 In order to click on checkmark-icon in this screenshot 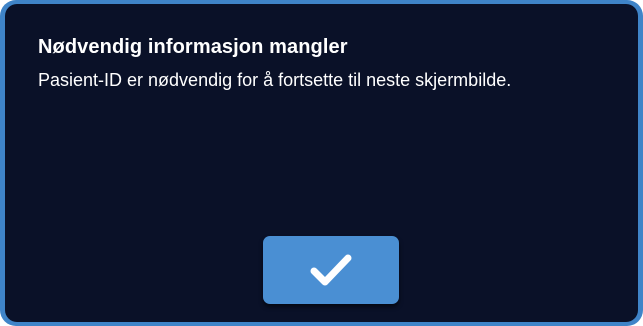, I will do `click(331, 270)`.